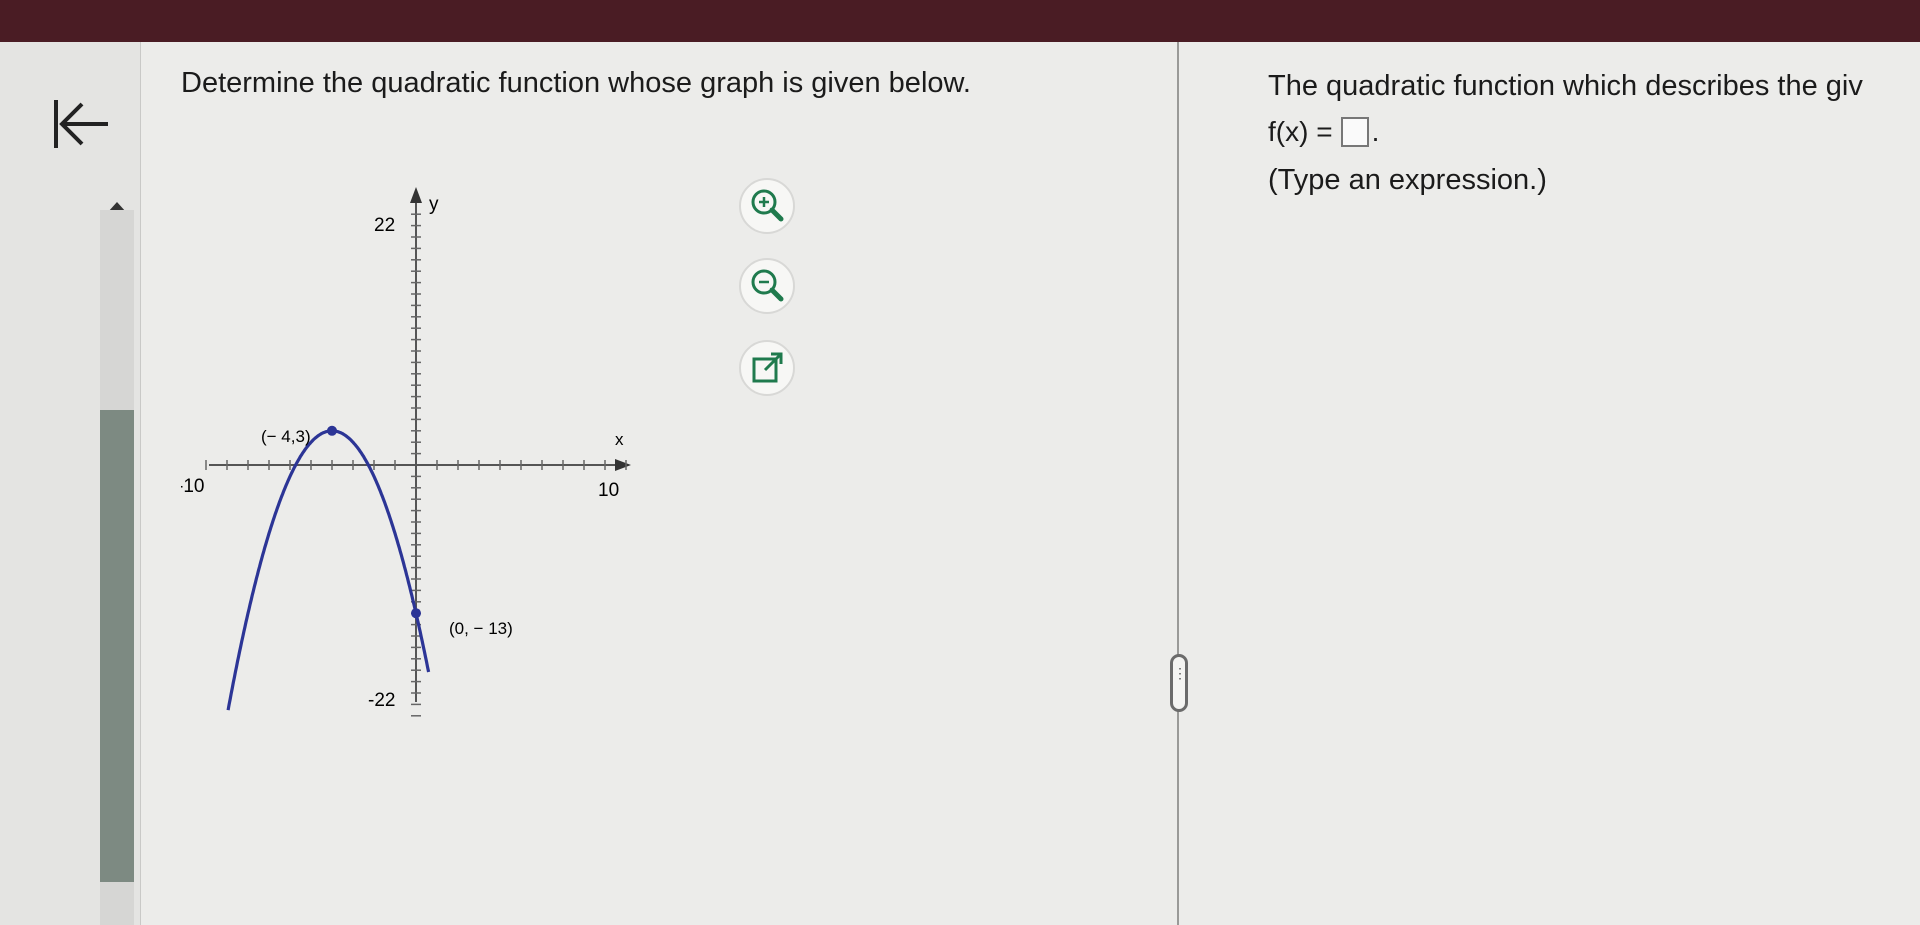  Describe the element at coordinates (1407, 180) in the screenshot. I see `answer-hint: (Type an expression.)` at that location.